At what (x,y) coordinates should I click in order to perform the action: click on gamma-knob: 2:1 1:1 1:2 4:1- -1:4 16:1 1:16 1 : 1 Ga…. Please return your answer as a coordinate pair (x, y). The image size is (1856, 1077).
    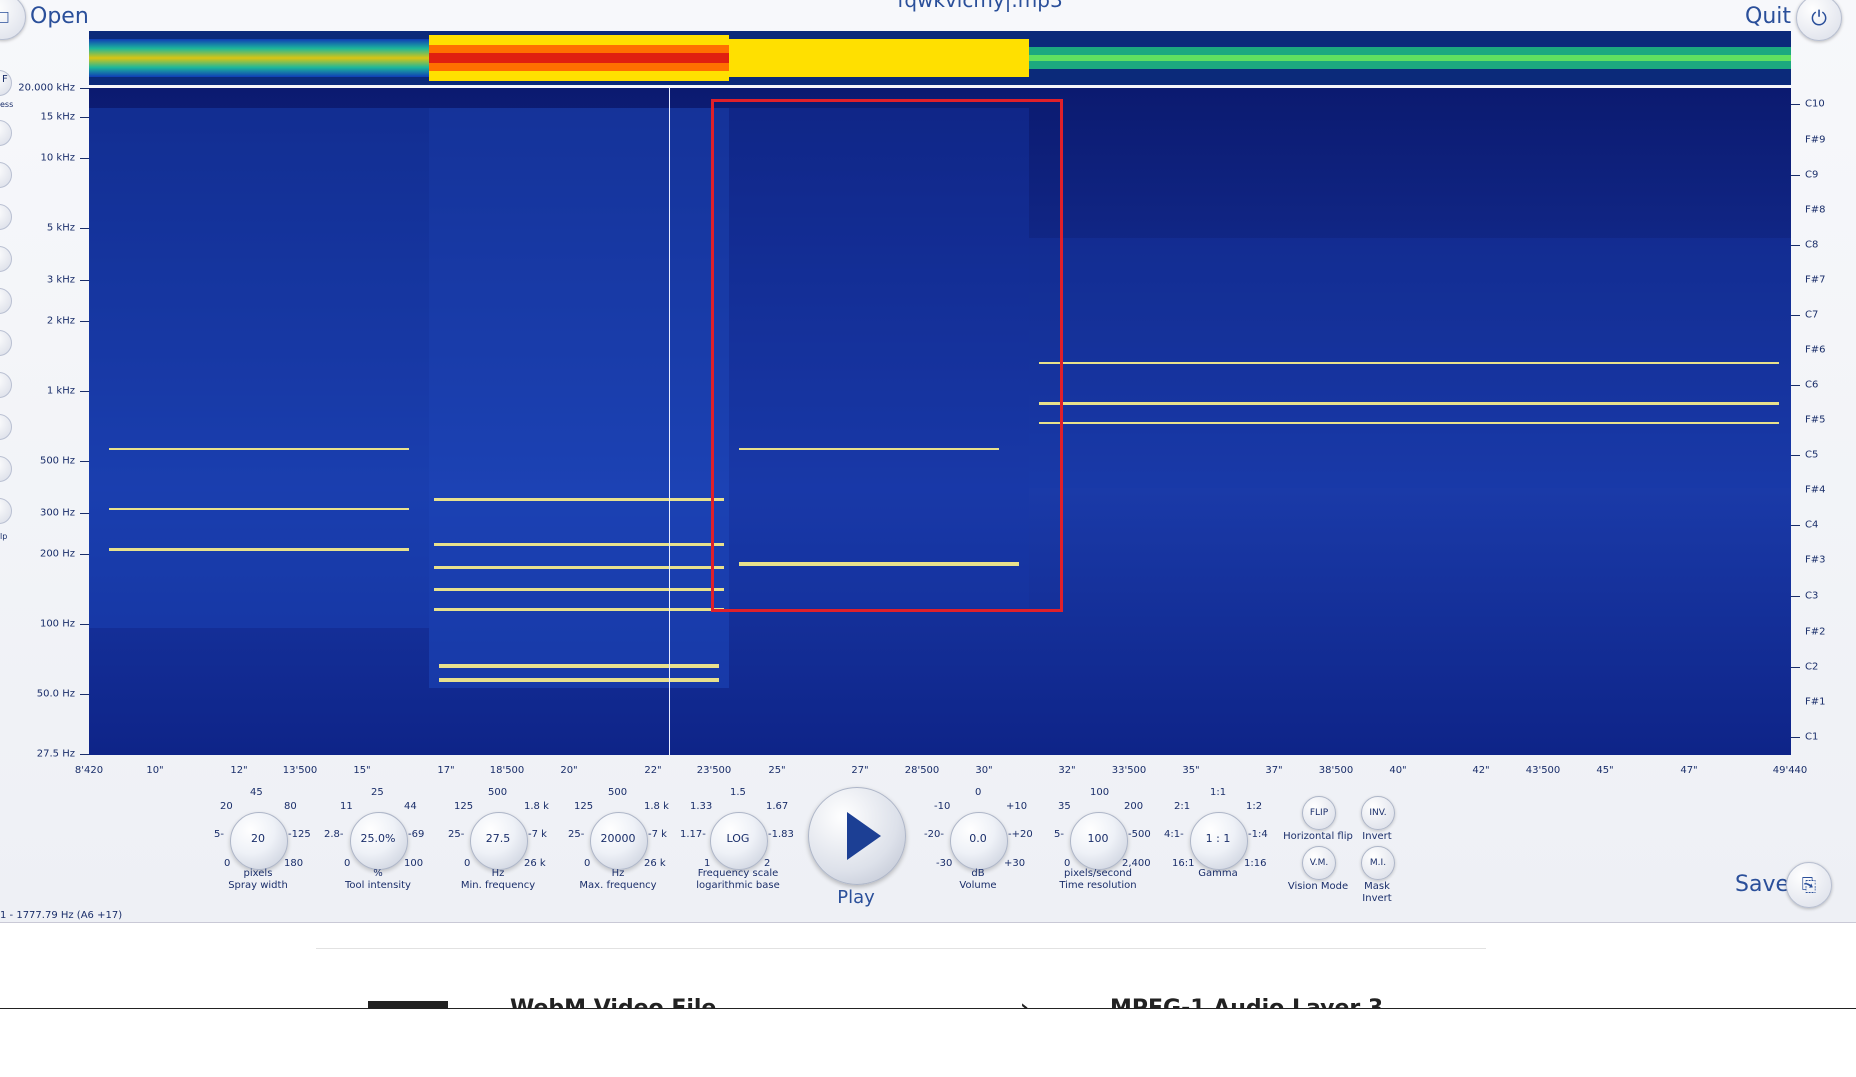
    Looking at the image, I should click on (1218, 847).